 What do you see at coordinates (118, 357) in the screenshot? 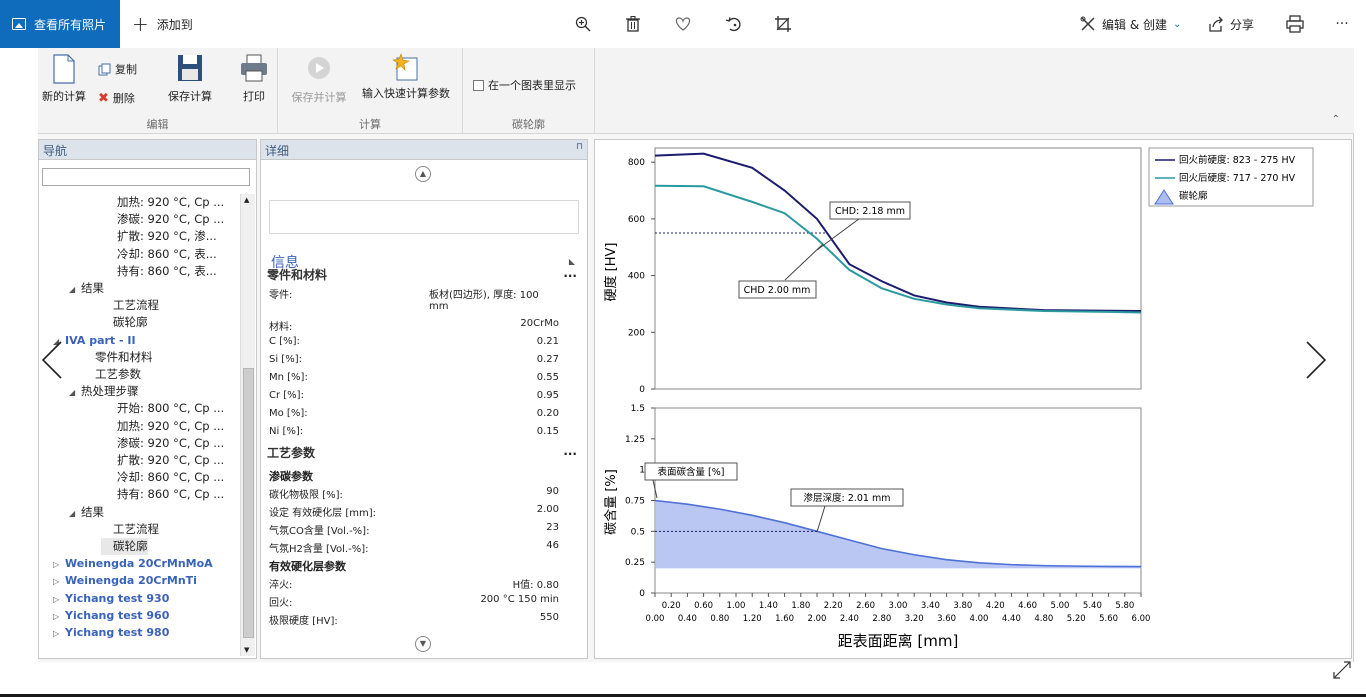
I see `nav-tree-item: 零件和材料` at bounding box center [118, 357].